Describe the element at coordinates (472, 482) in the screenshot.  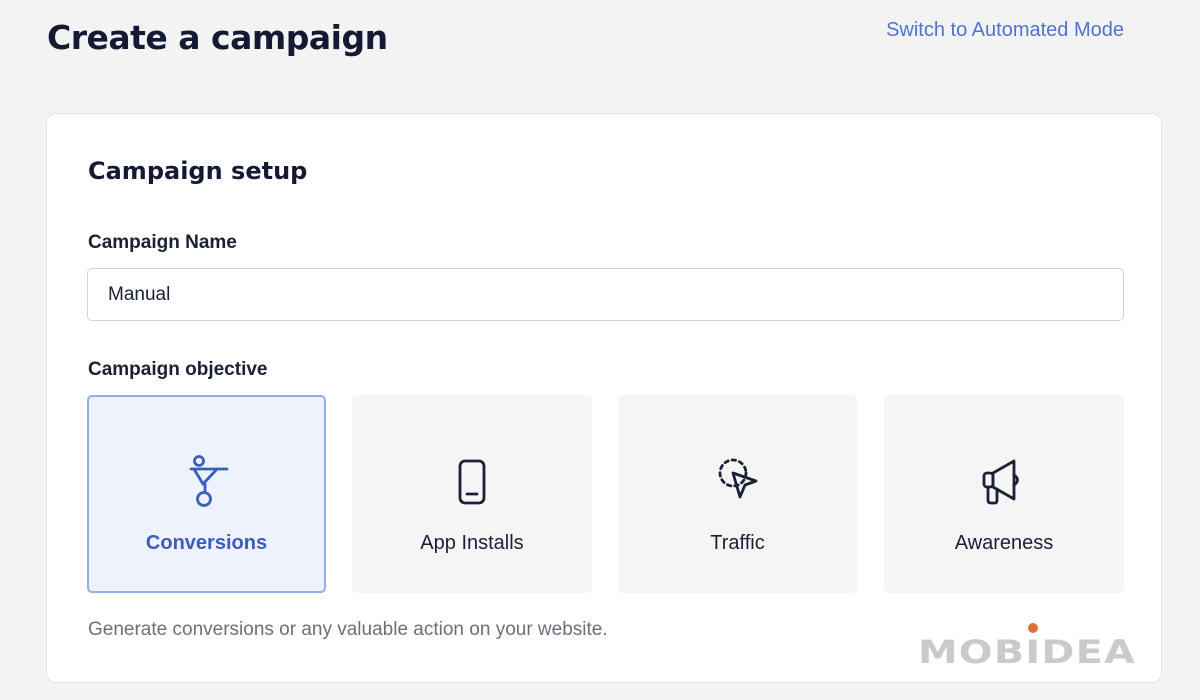
I see `smartphone-icon` at that location.